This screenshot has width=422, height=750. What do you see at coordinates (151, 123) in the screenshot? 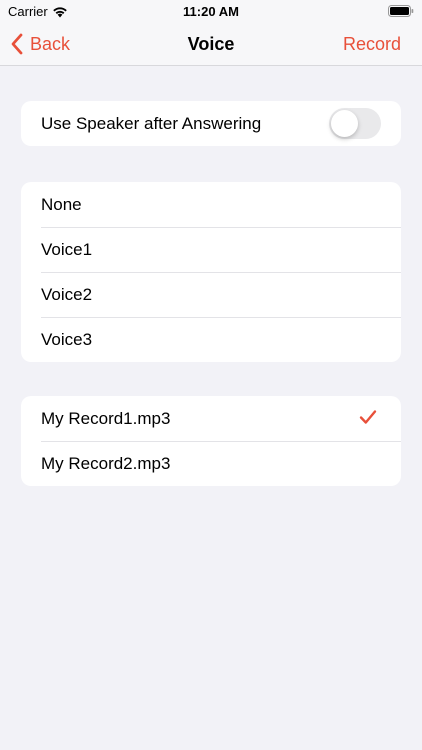
I see `speaker-setting-label: Use Speaker after Answering` at bounding box center [151, 123].